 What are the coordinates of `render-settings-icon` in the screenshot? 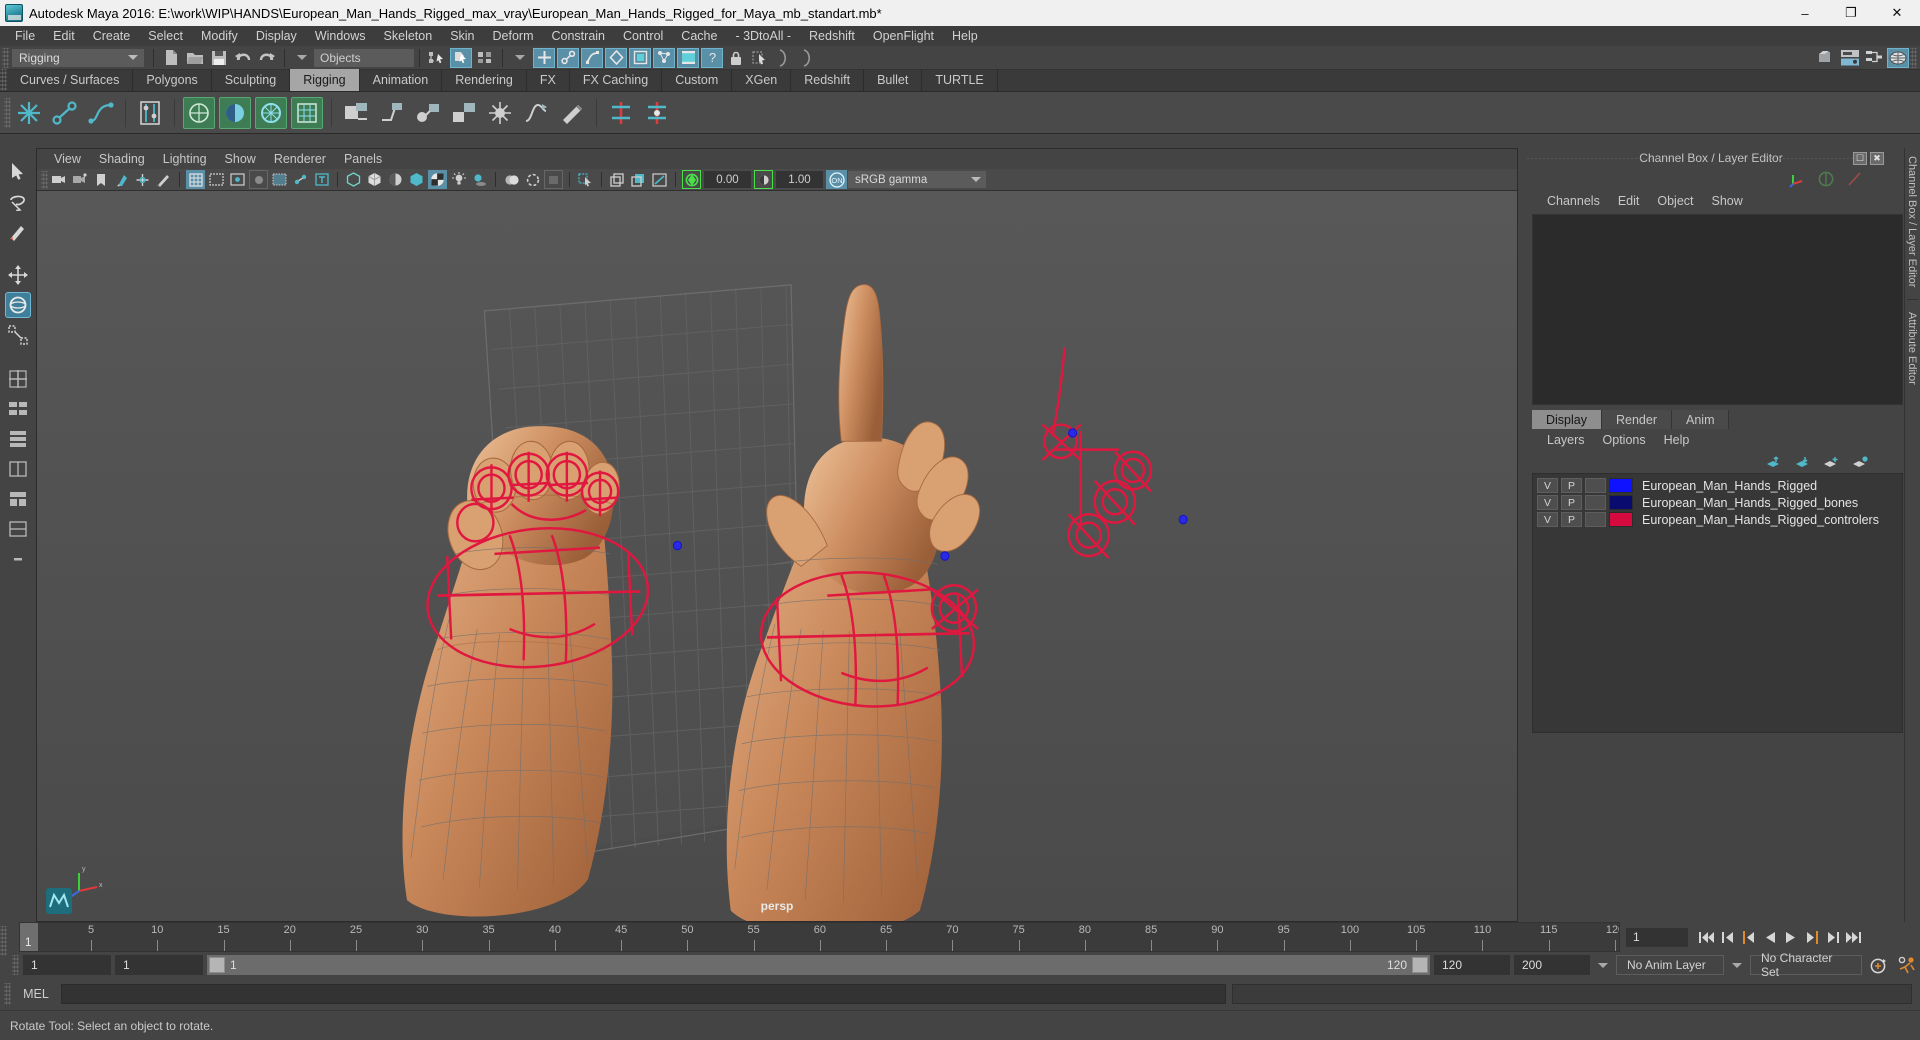 It's located at (1850, 58).